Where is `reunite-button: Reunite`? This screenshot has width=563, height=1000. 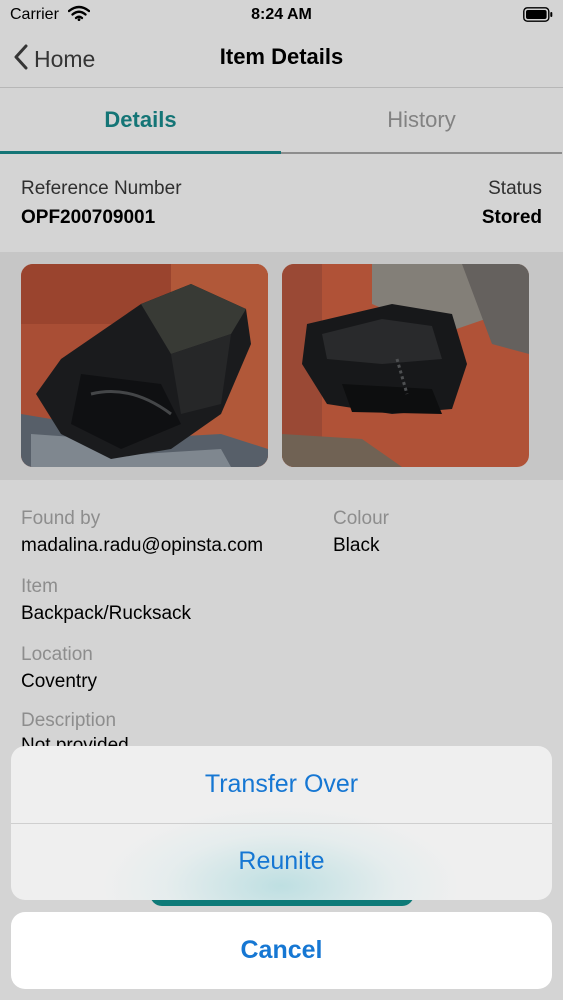
reunite-button: Reunite is located at coordinates (281, 861).